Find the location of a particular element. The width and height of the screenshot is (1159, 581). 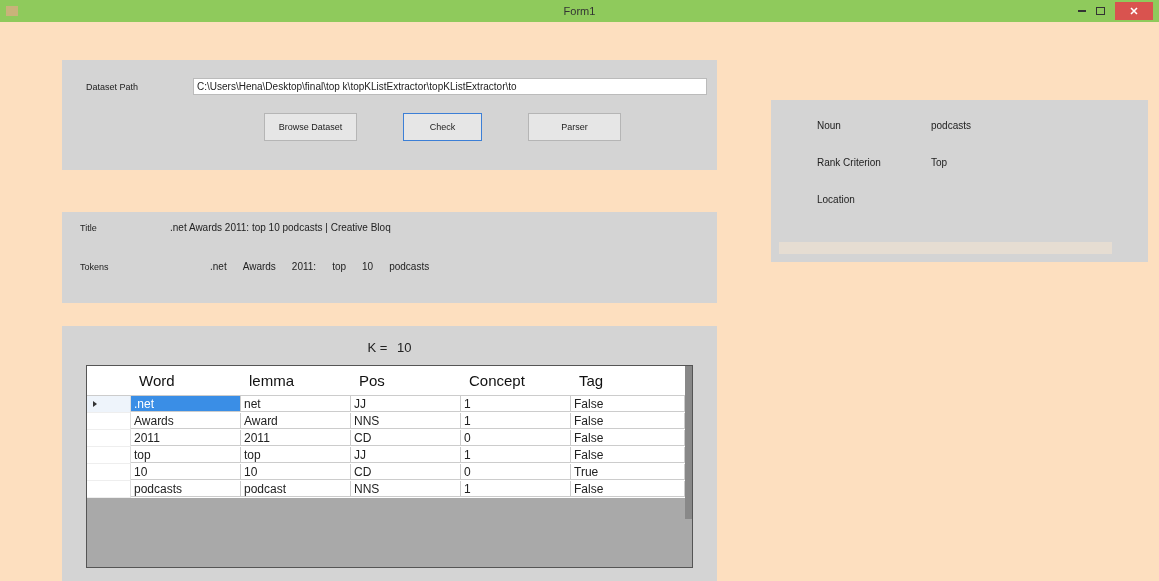

field-value: podcasts is located at coordinates (951, 125).